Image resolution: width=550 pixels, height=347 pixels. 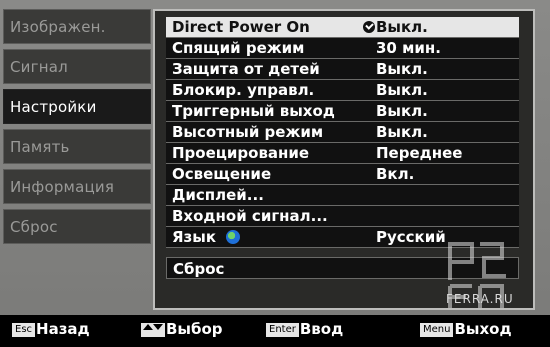 I want to click on setting-label: Проецирование, so click(x=241, y=153).